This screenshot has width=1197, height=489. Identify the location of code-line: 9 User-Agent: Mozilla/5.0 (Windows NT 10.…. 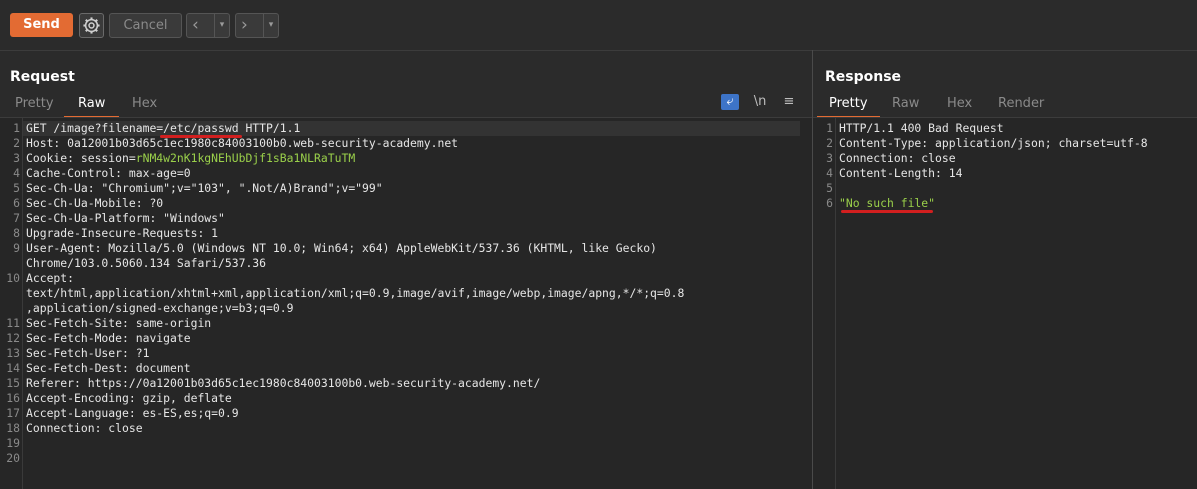
(400, 248).